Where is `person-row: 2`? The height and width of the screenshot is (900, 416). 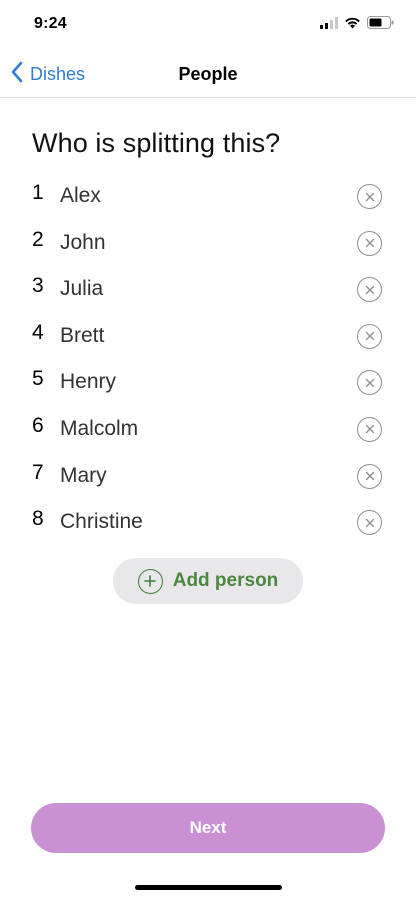
person-row: 2 is located at coordinates (208, 240).